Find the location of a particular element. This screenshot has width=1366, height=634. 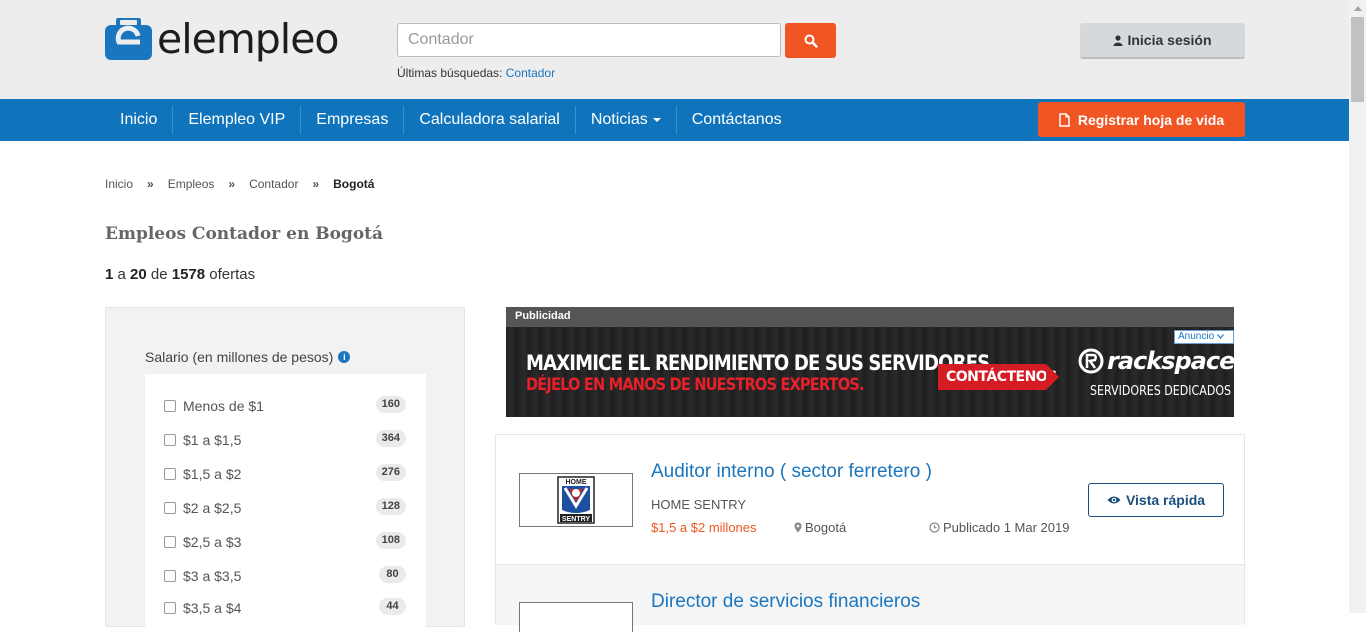

nav-item-noticias: Noticias is located at coordinates (626, 120).